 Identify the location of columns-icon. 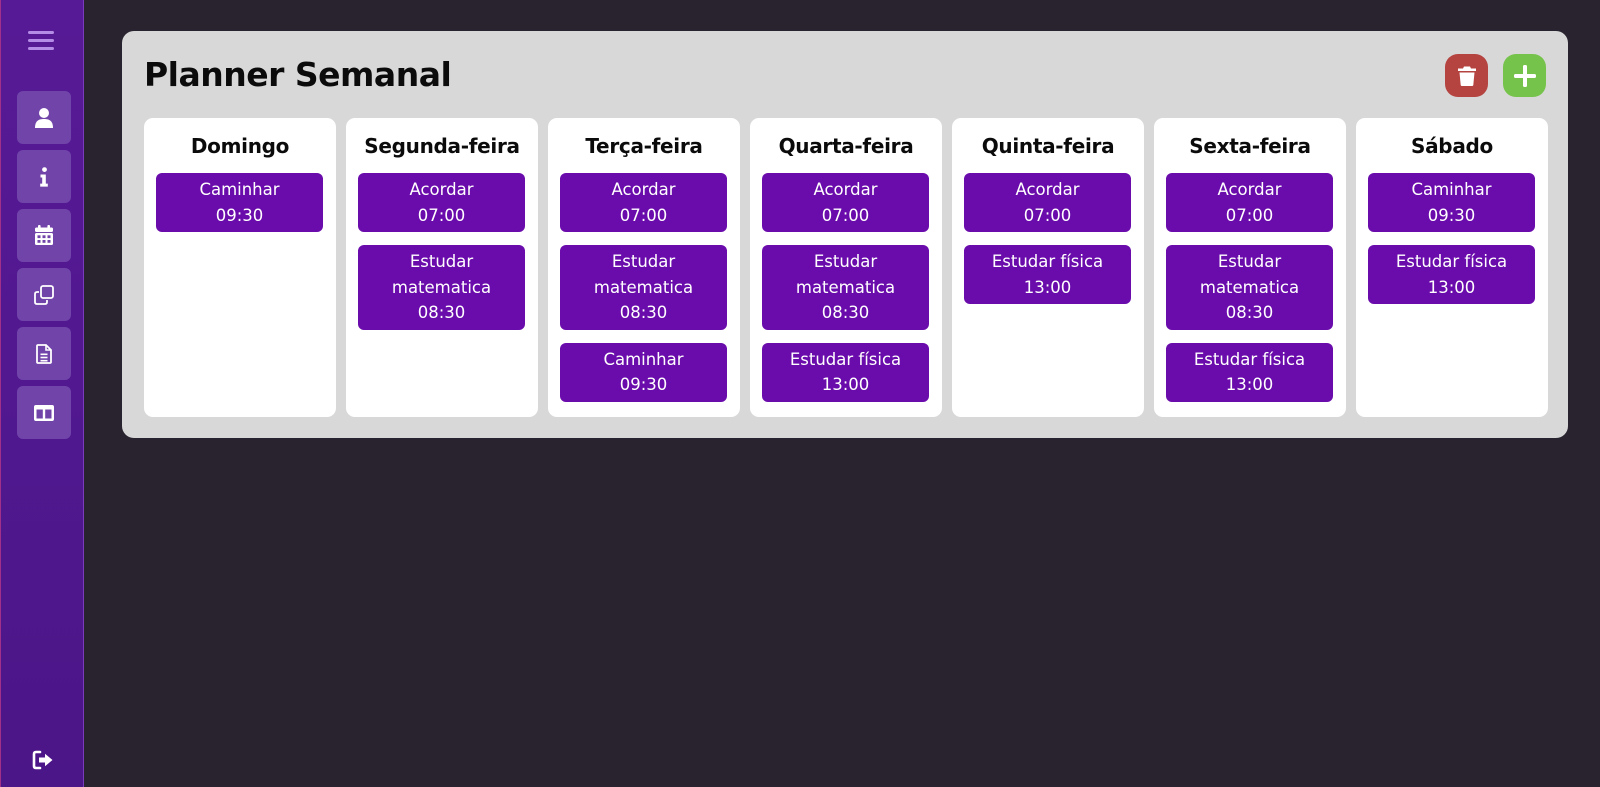
(44, 412).